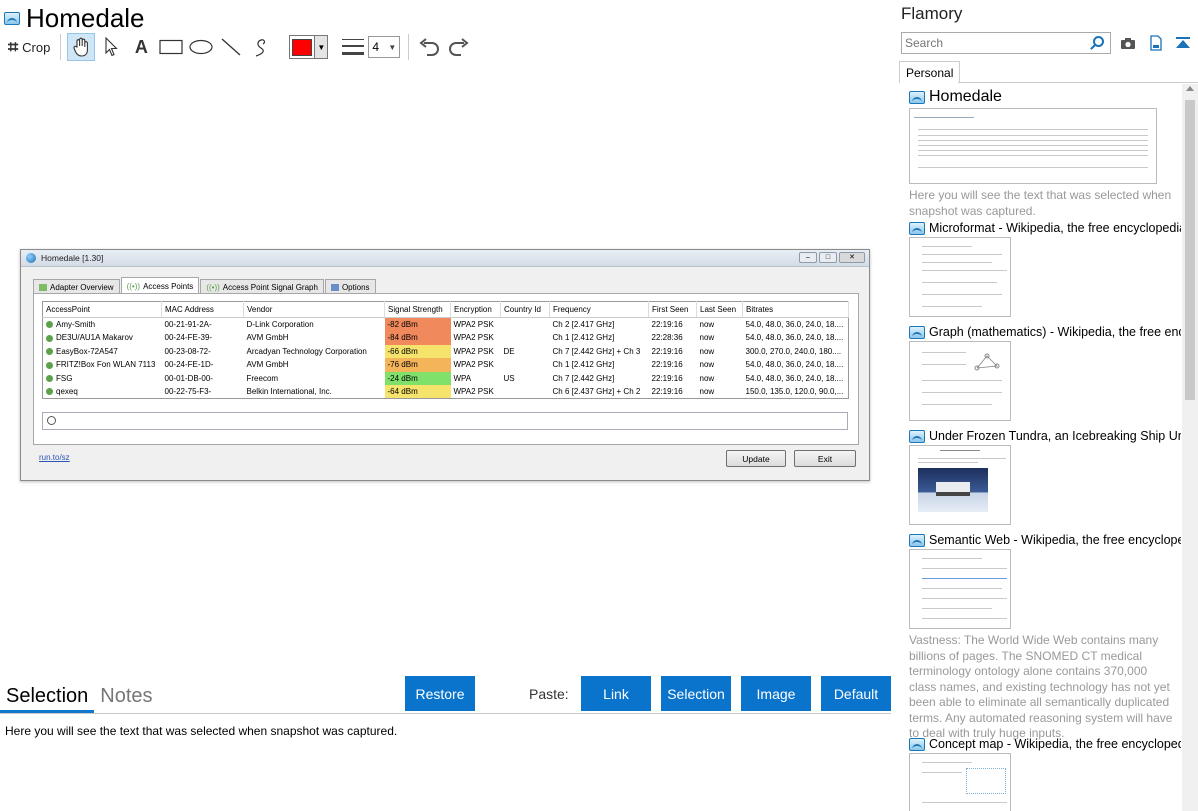  Describe the element at coordinates (355, 287) in the screenshot. I see `snapshot-tab-label: Options` at that location.